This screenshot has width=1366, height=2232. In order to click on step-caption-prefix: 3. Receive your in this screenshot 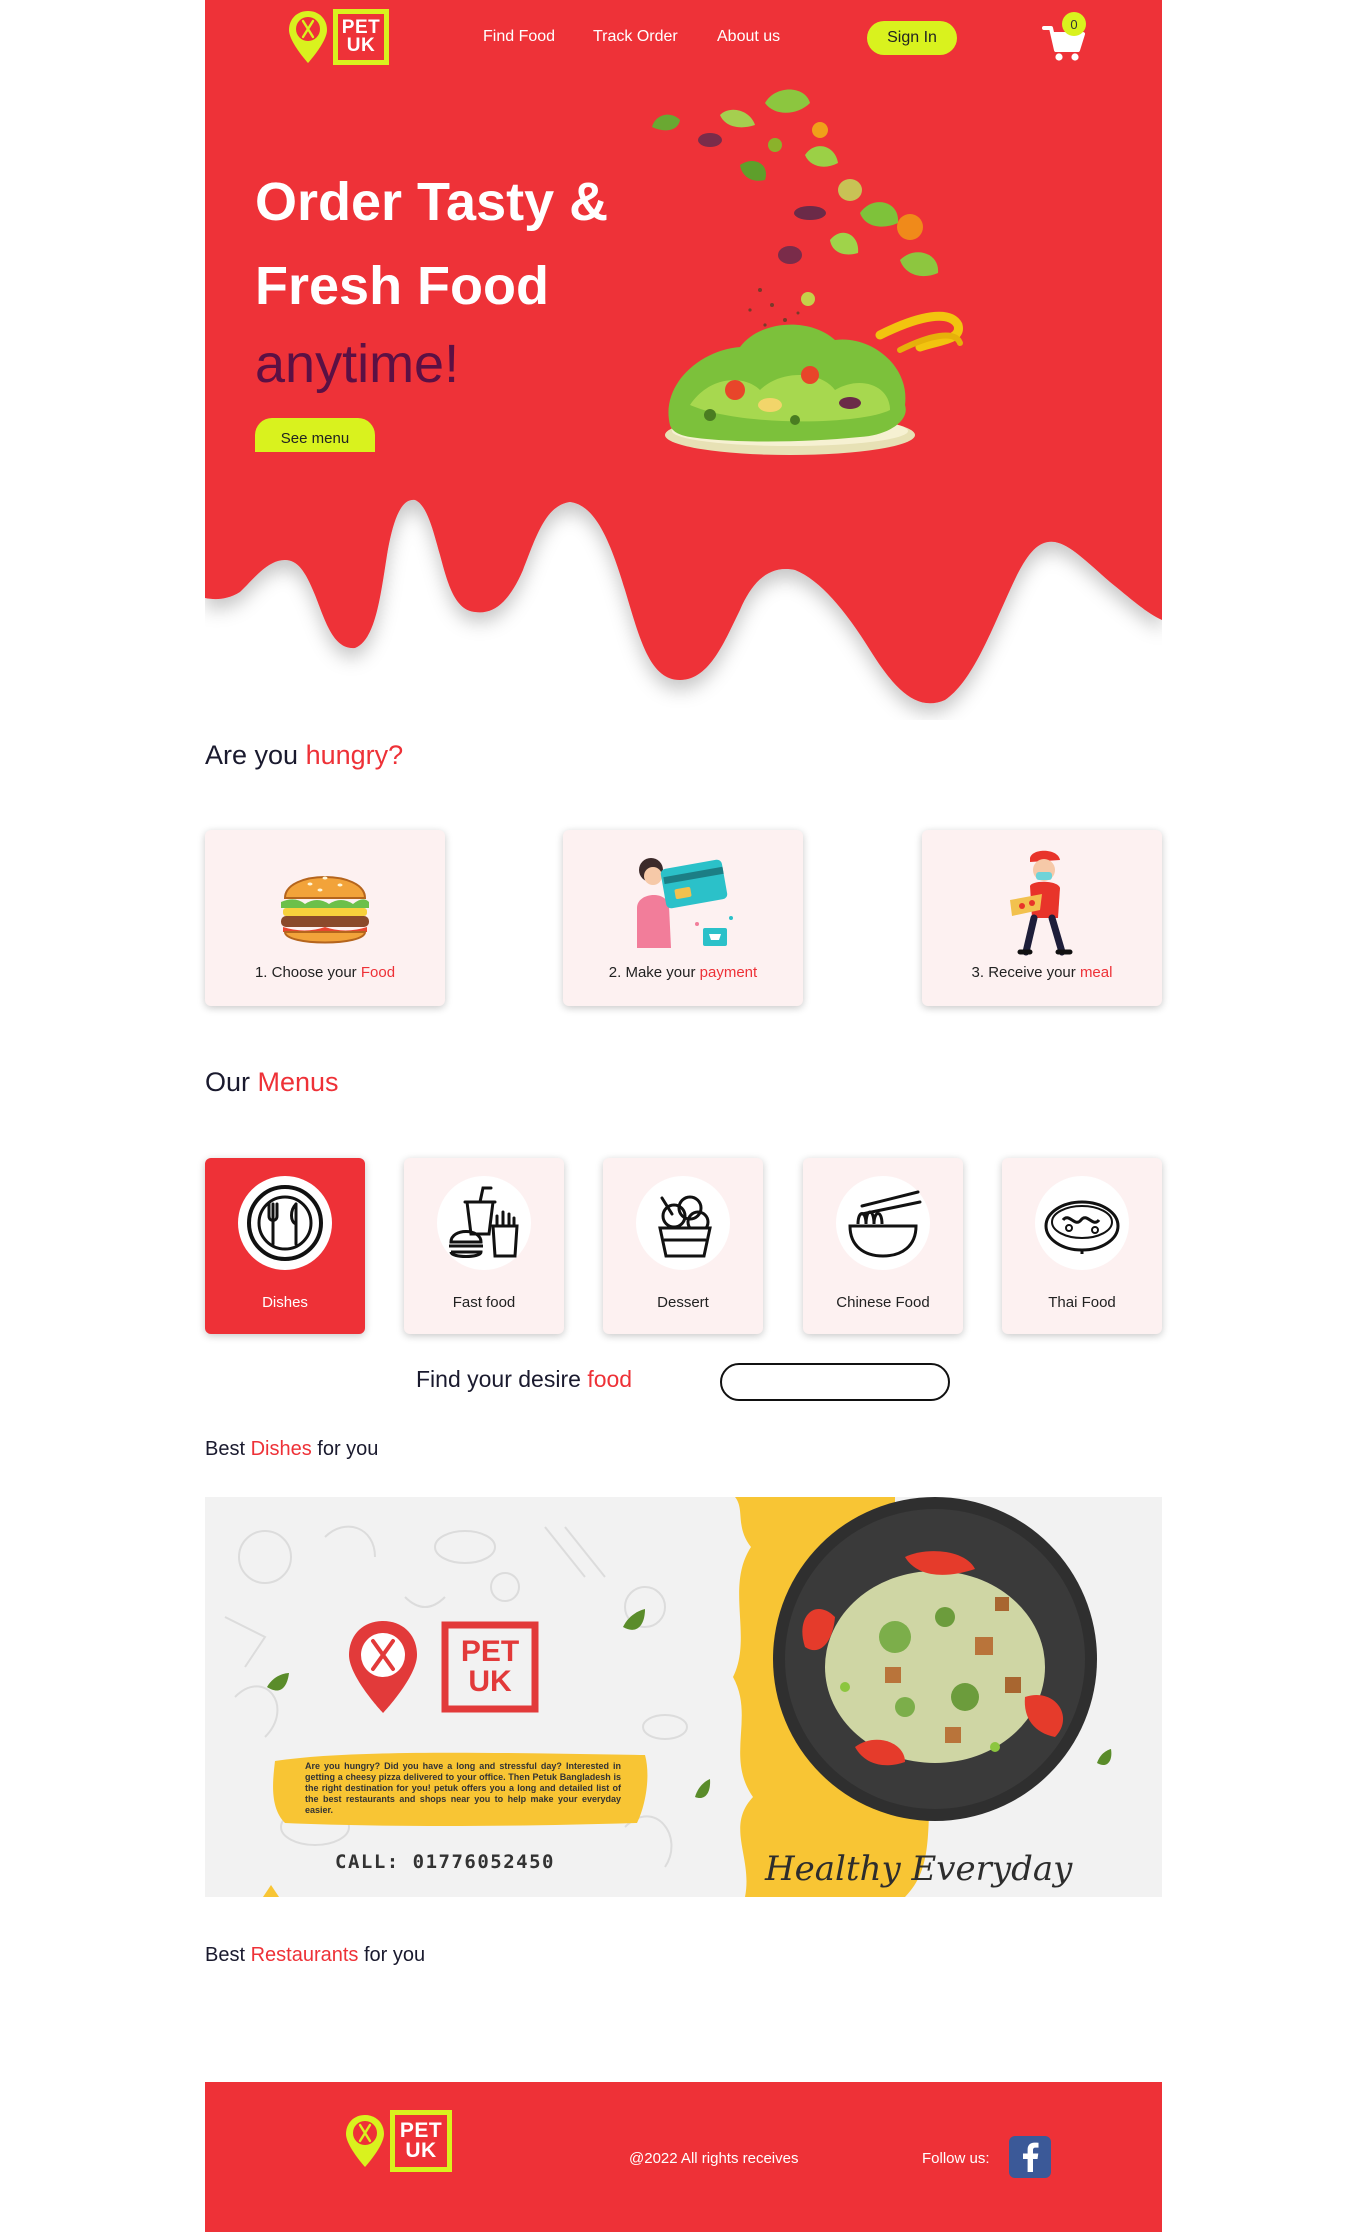, I will do `click(1025, 972)`.